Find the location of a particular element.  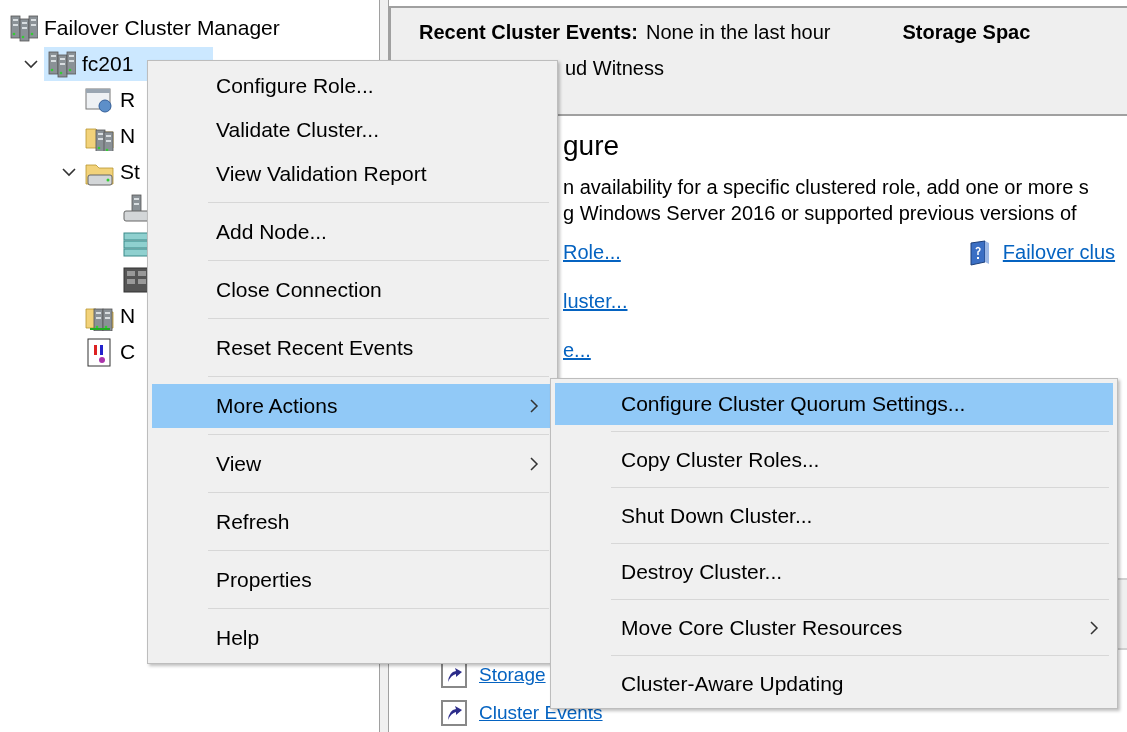

menu-item: Cluster-Aware Updating is located at coordinates (834, 684).